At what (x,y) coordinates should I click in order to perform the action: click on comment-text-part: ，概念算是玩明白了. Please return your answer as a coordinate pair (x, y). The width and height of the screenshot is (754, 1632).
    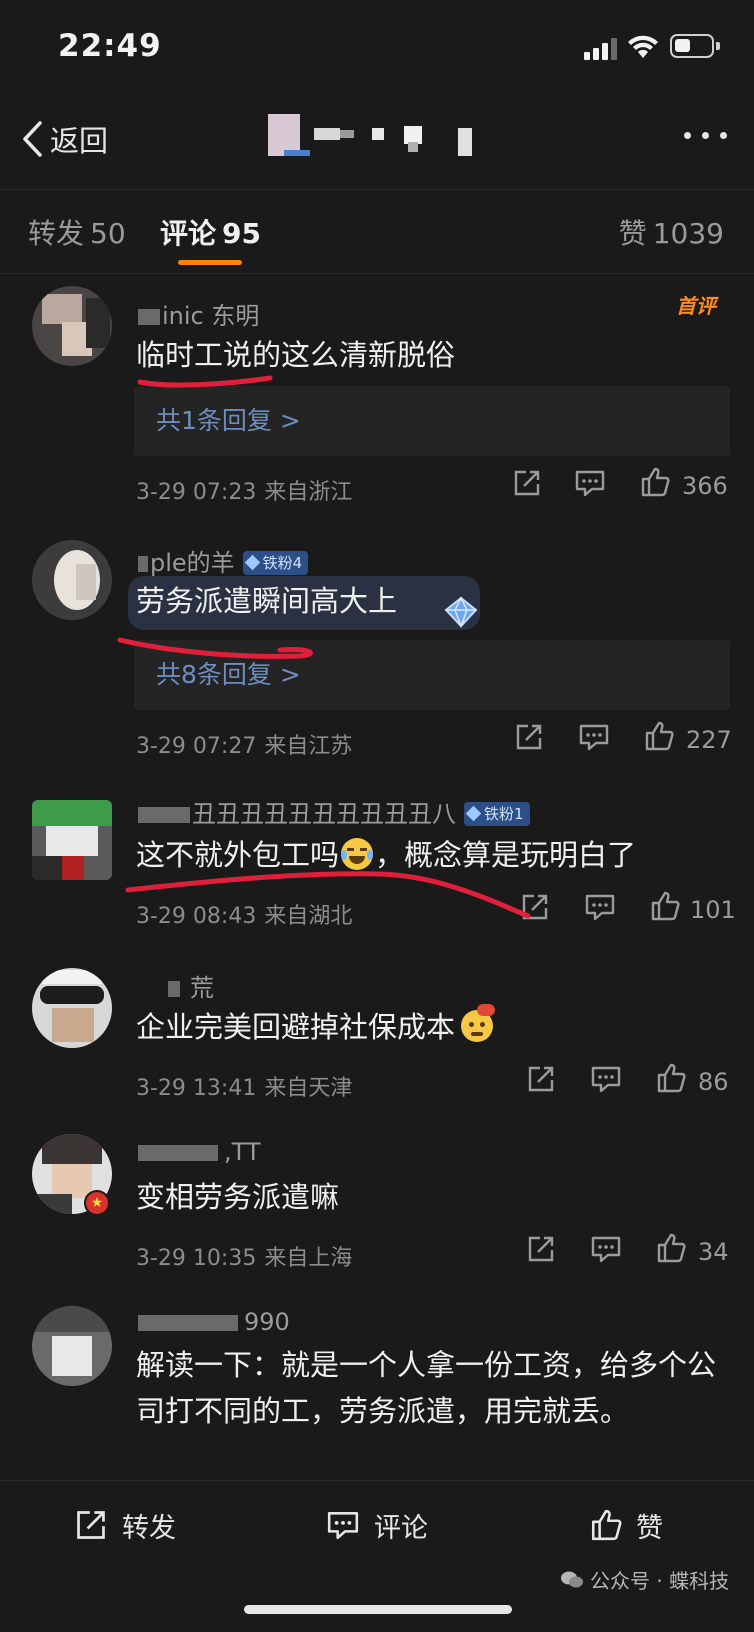
    Looking at the image, I should click on (506, 855).